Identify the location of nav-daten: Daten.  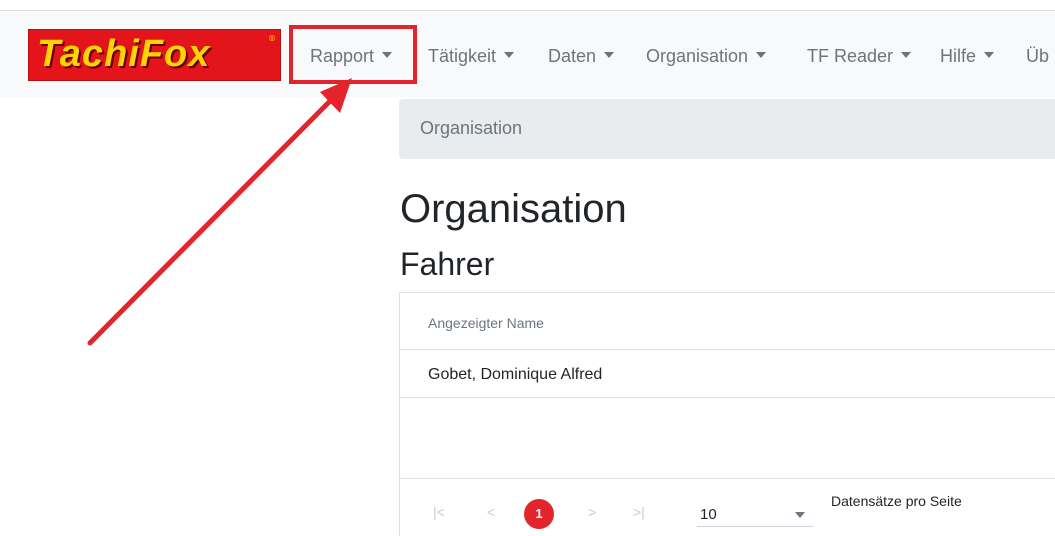
(581, 56).